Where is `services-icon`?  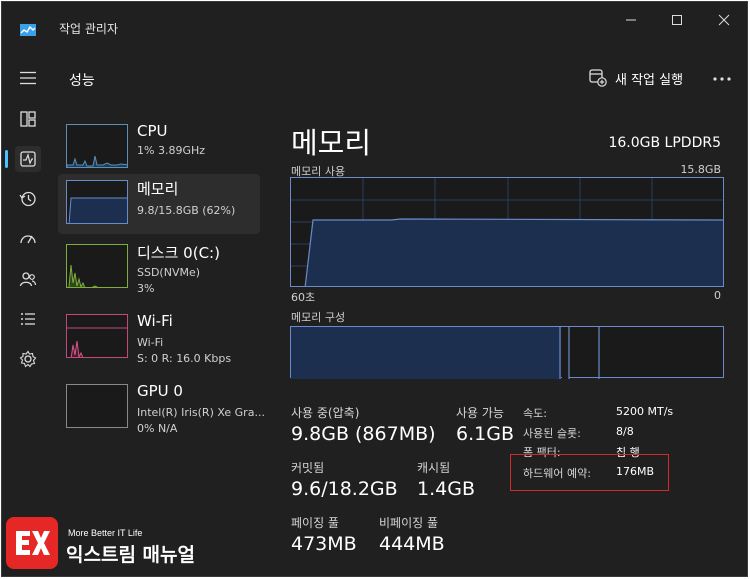 services-icon is located at coordinates (28, 359).